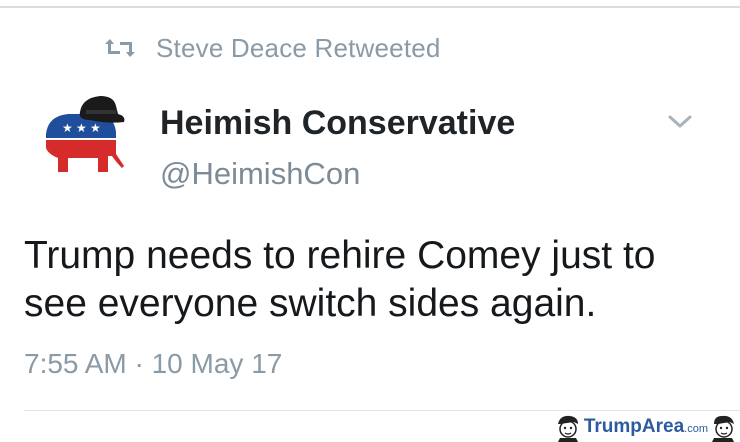 This screenshot has height=442, width=740. Describe the element at coordinates (298, 47) in the screenshot. I see `retweet-label: Steve Deace Retweeted` at that location.